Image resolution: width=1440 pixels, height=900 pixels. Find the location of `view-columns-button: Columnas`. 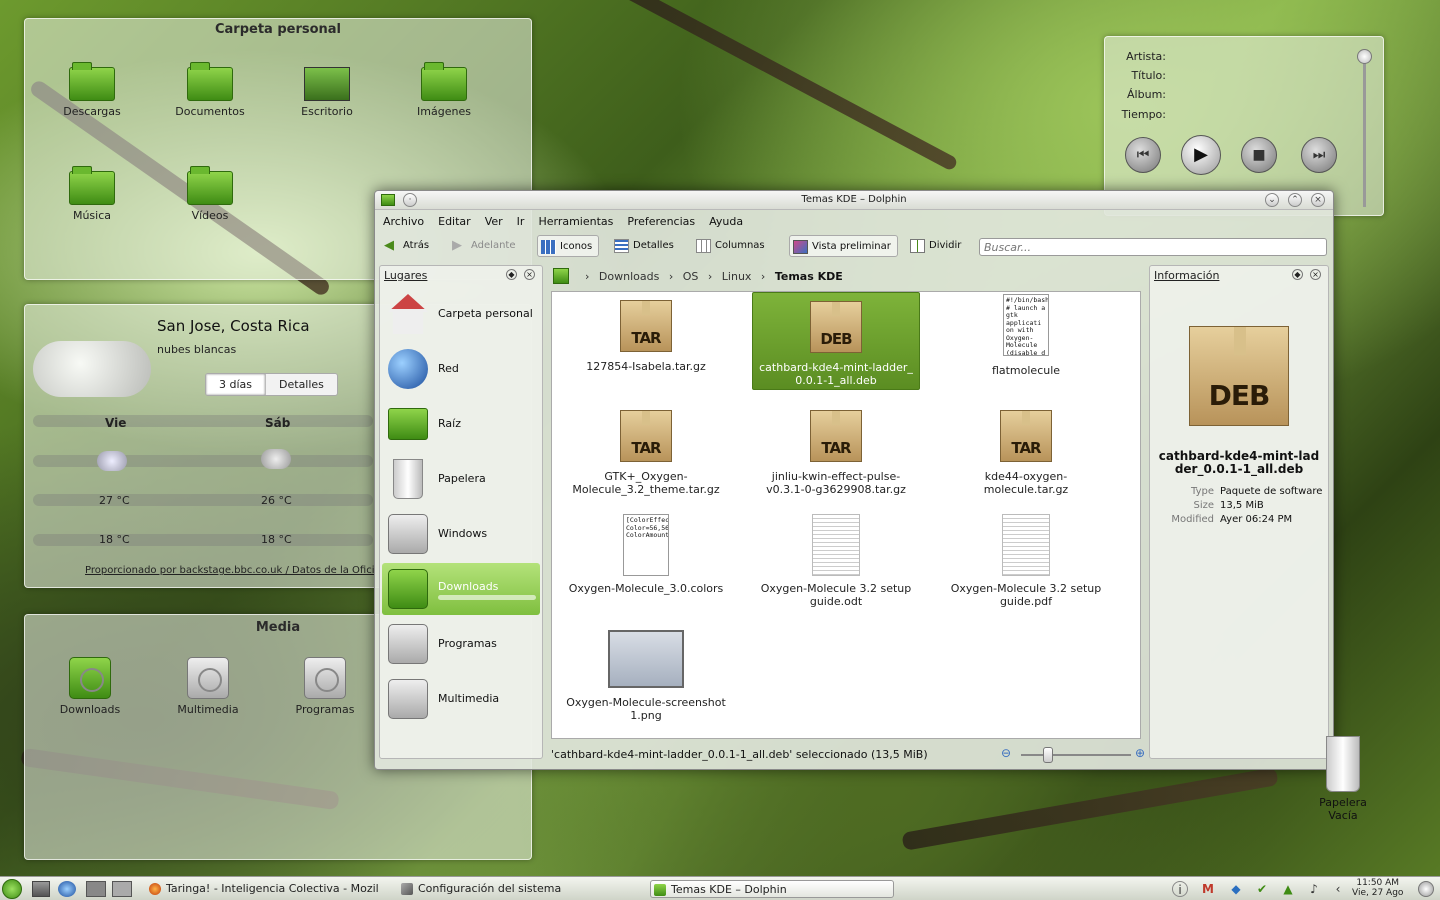

view-columns-button: Columnas is located at coordinates (732, 246).